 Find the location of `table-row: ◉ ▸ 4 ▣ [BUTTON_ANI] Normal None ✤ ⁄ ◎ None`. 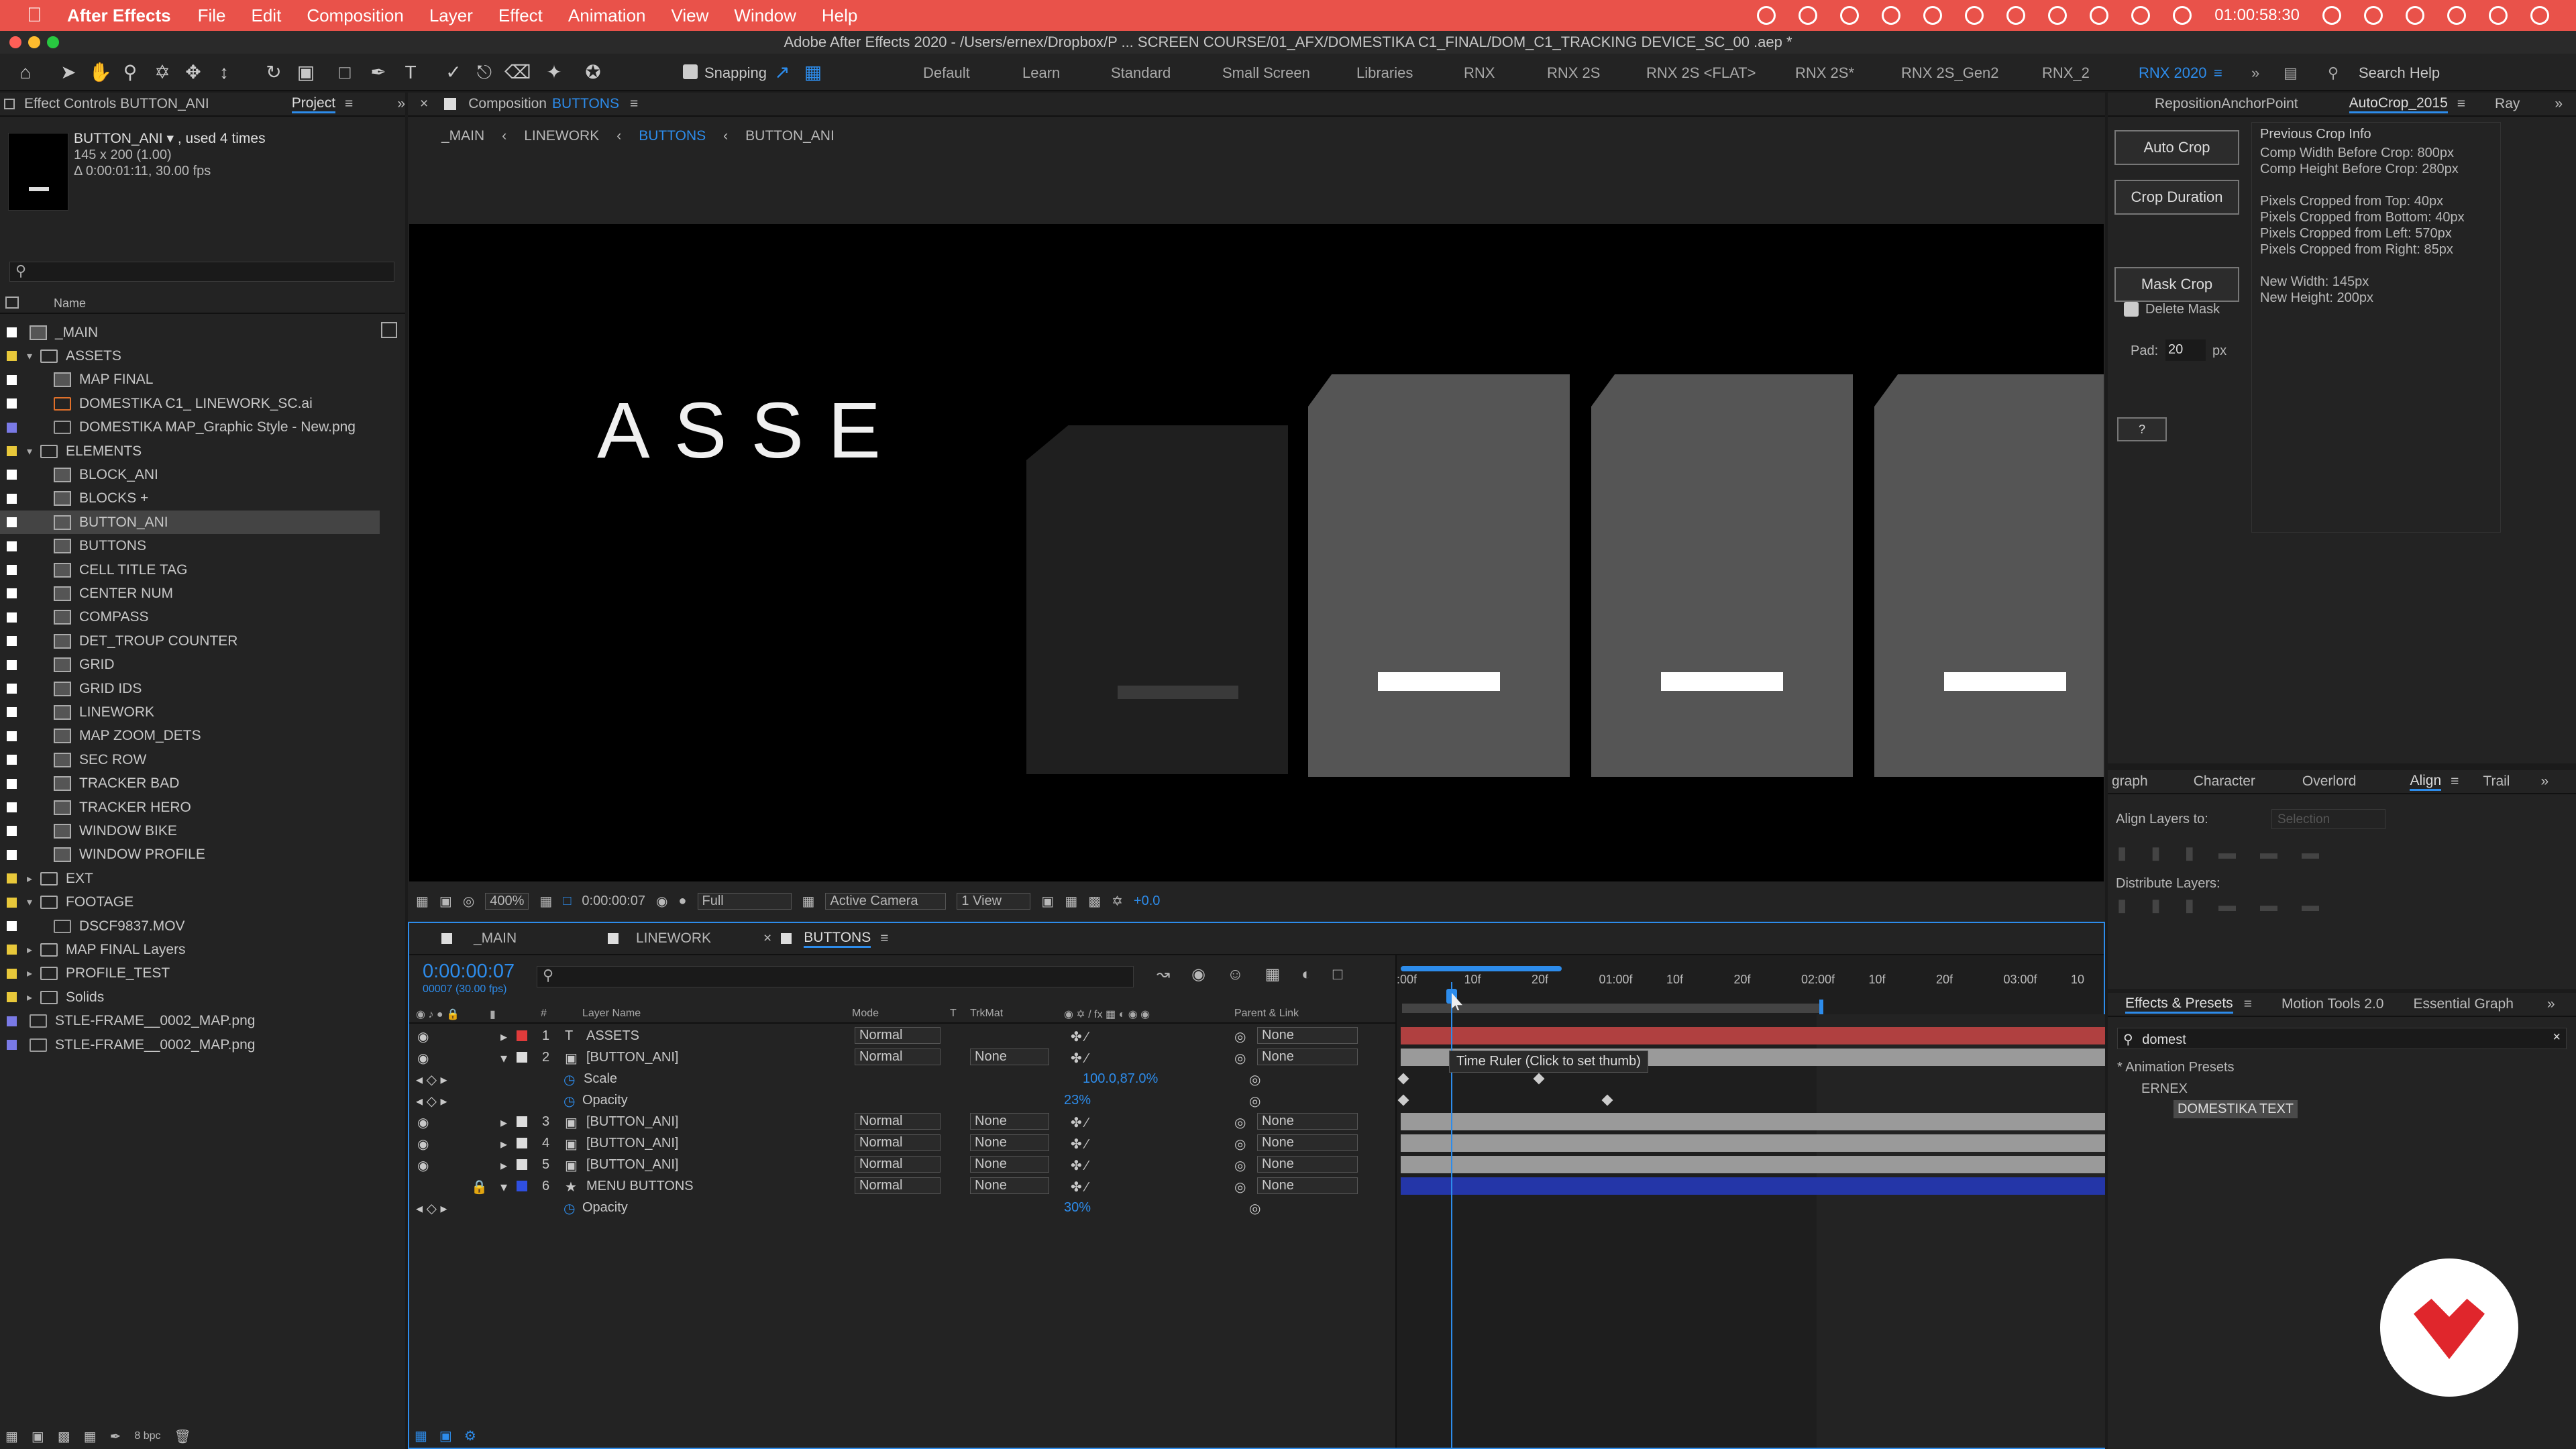

table-row: ◉ ▸ 4 ▣ [BUTTON_ANI] Normal None ✤ ⁄ ◎ None is located at coordinates (902, 1143).